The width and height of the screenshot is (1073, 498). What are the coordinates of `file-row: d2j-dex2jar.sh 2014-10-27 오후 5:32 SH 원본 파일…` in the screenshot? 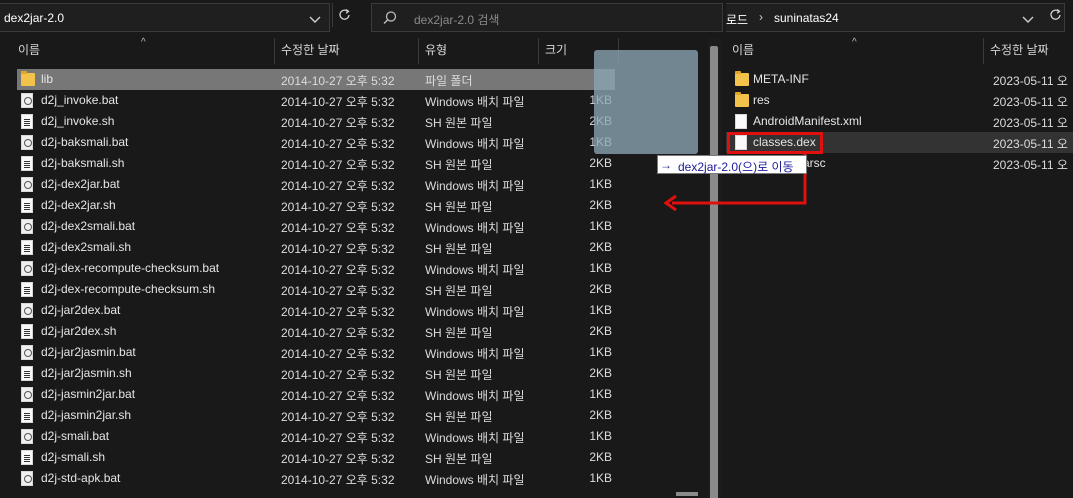 It's located at (316, 205).